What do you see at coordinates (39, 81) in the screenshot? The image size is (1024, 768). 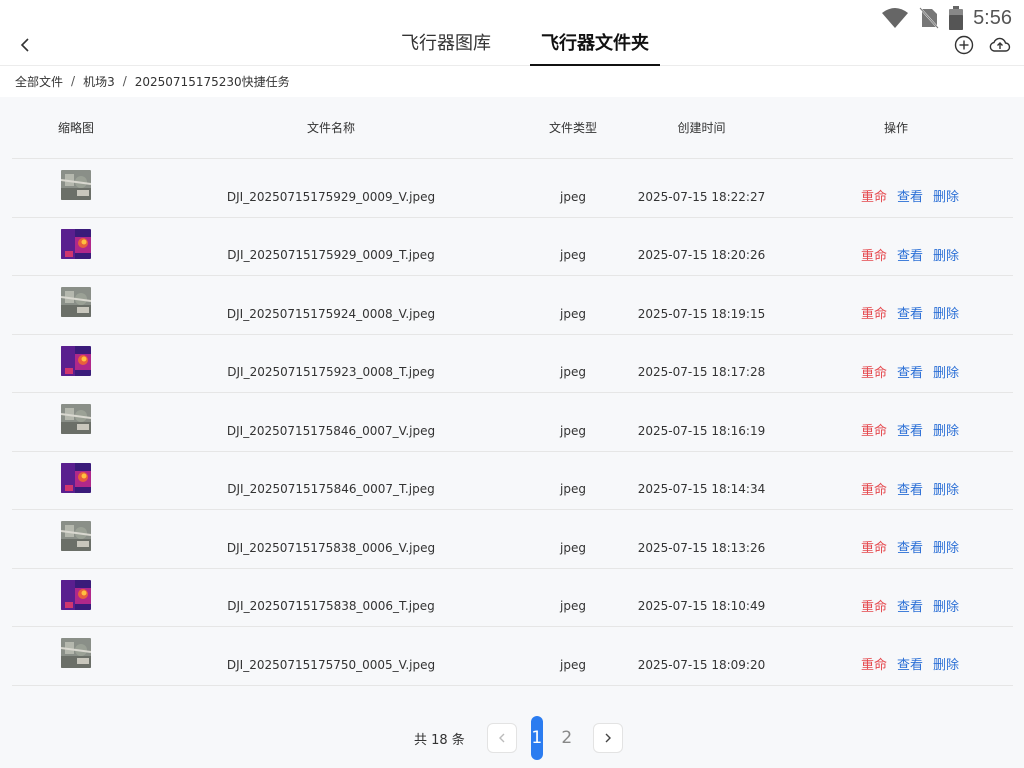 I see `breadcrumb-all-files: 全部文件` at bounding box center [39, 81].